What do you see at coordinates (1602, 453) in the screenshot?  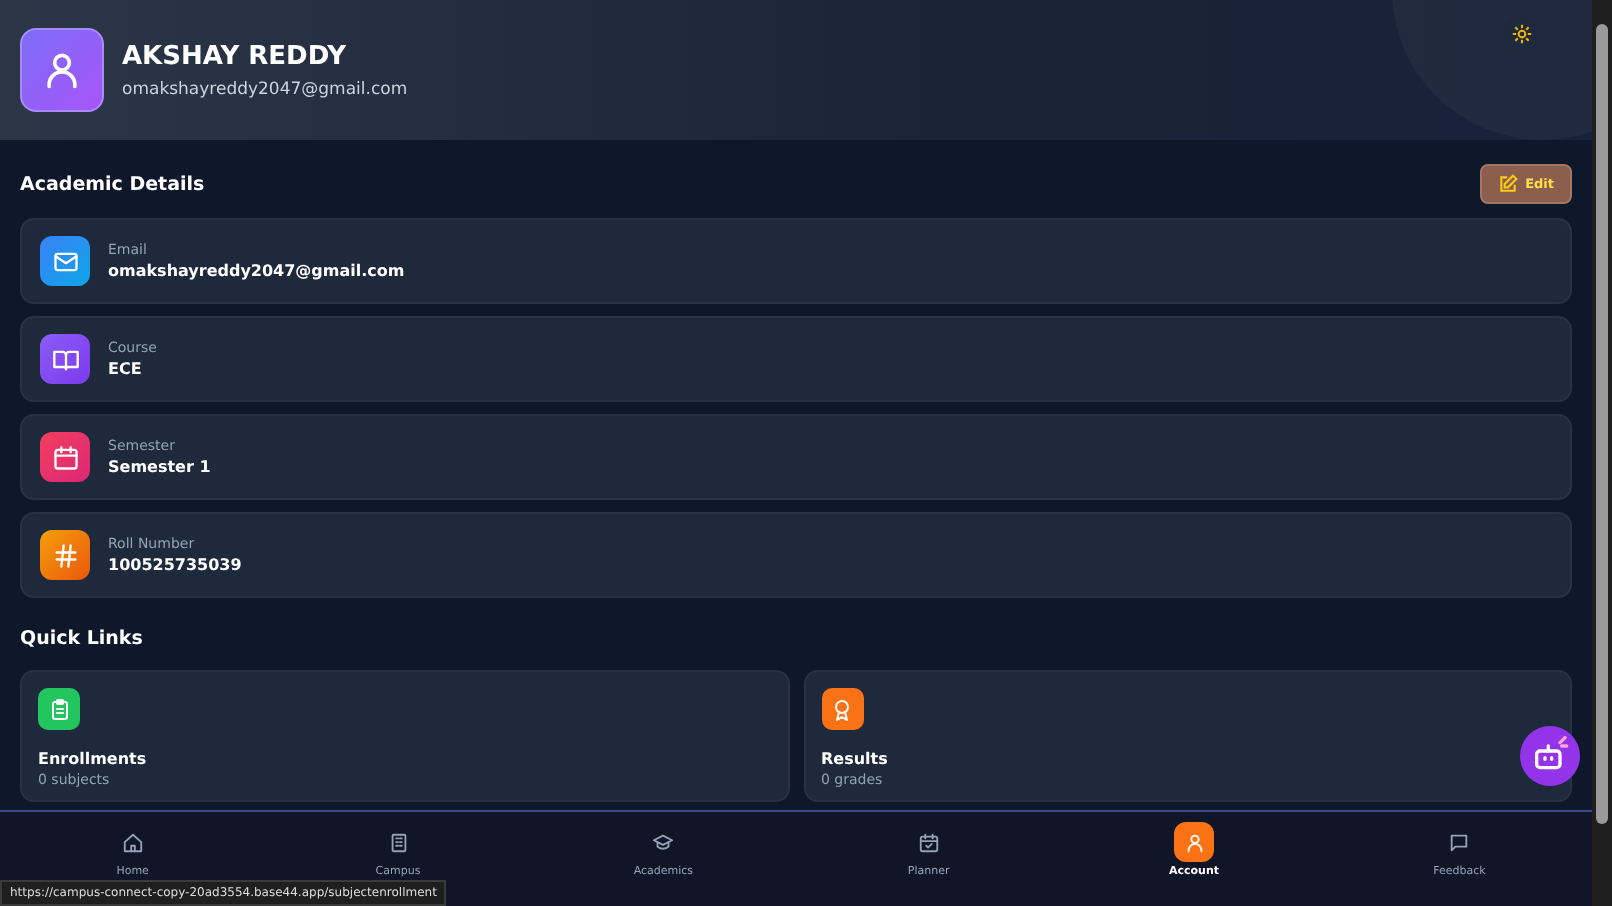 I see `scrollbar` at bounding box center [1602, 453].